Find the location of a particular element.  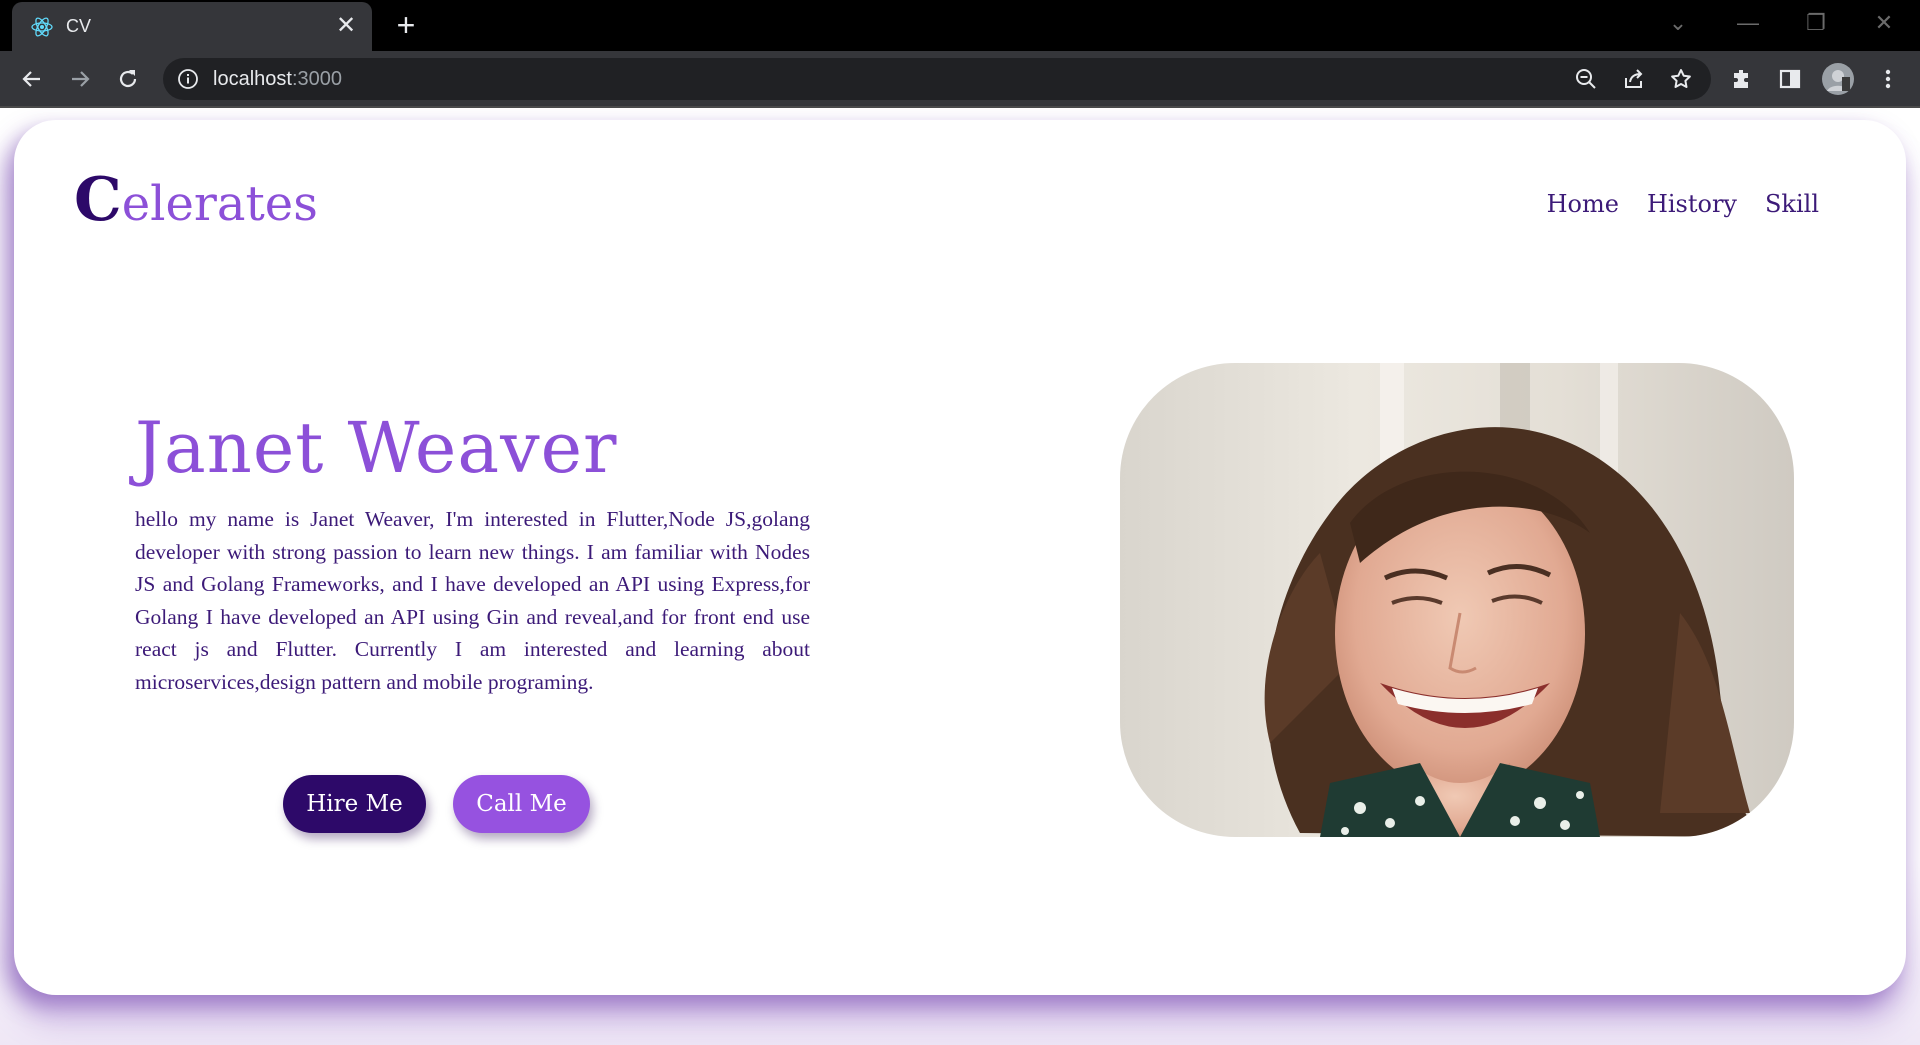

side-panel-icon is located at coordinates (1790, 79).